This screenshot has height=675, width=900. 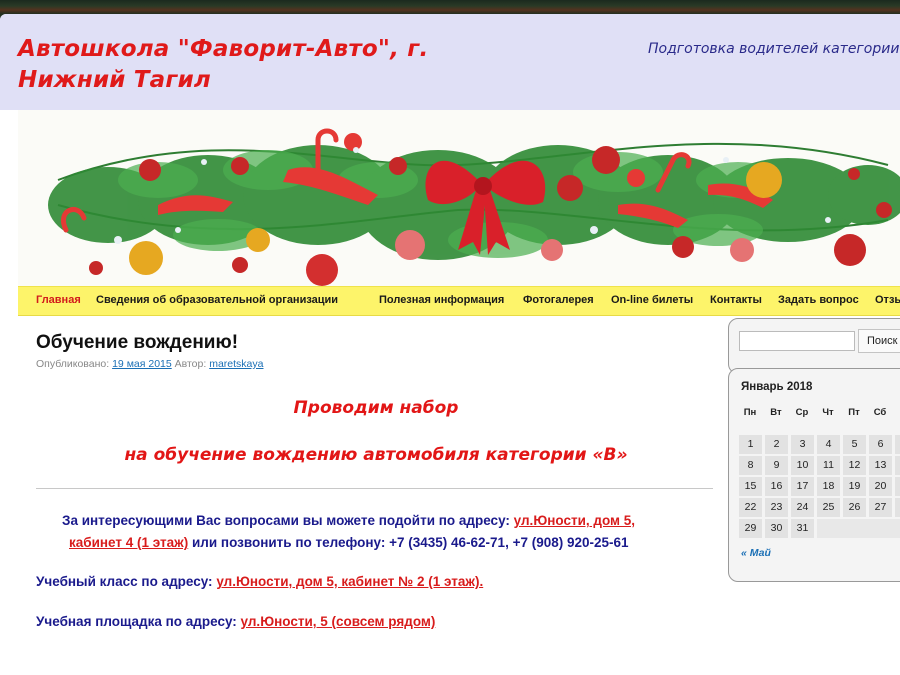 I want to click on search-input, so click(x=797, y=341).